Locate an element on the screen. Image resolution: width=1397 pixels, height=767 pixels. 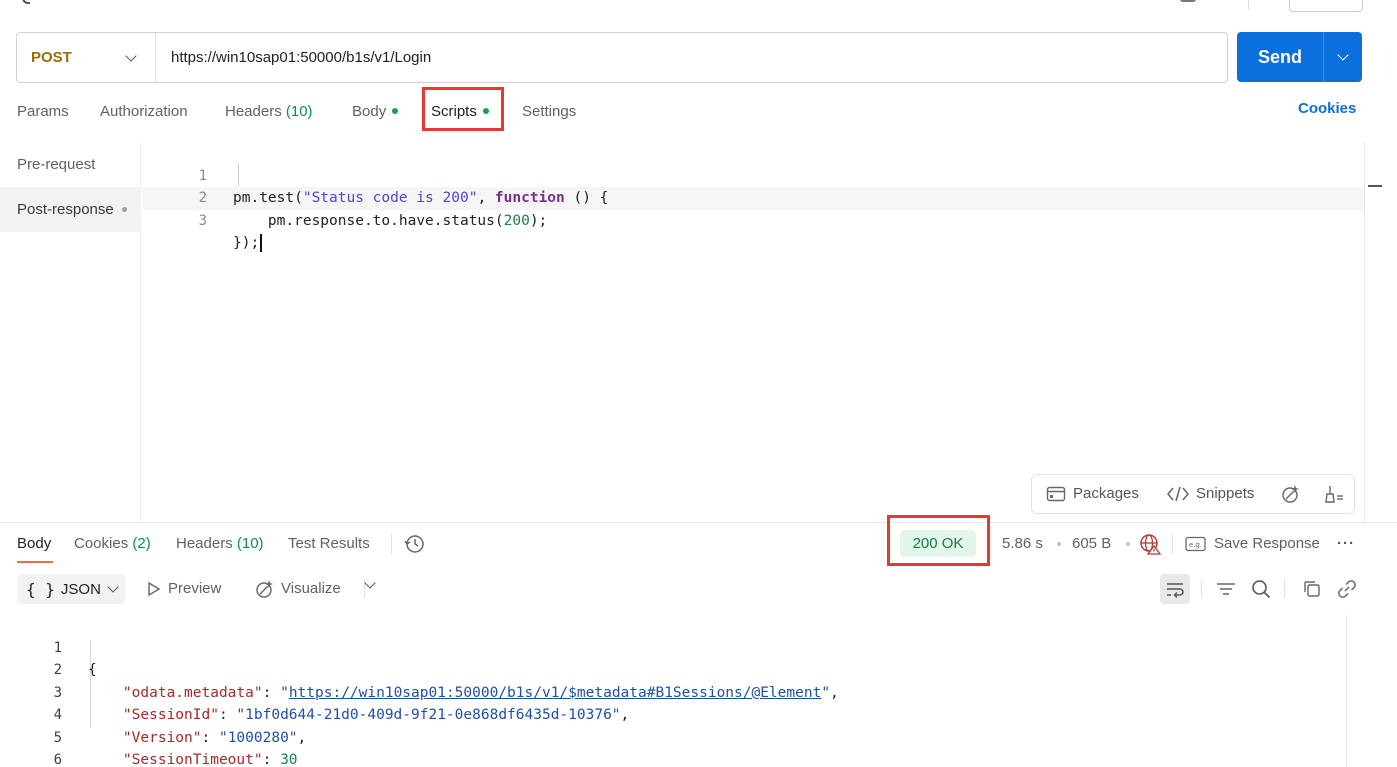
network-globe-icon is located at coordinates (1150, 546).